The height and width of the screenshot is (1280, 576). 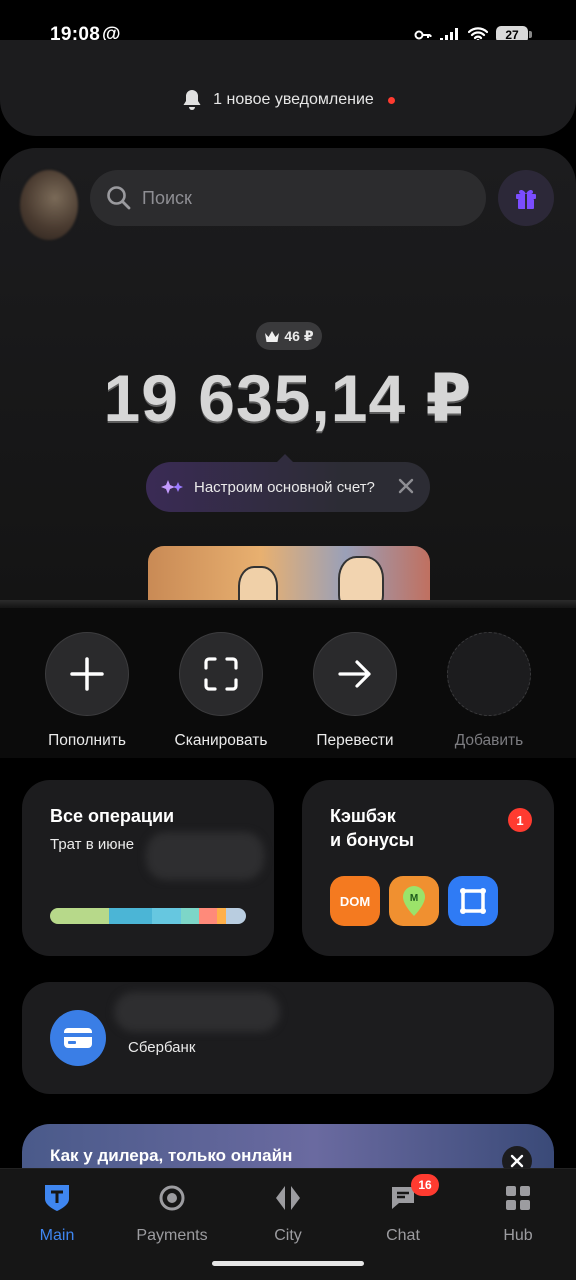 I want to click on notification-text: 1 новое уведомление, so click(x=293, y=99).